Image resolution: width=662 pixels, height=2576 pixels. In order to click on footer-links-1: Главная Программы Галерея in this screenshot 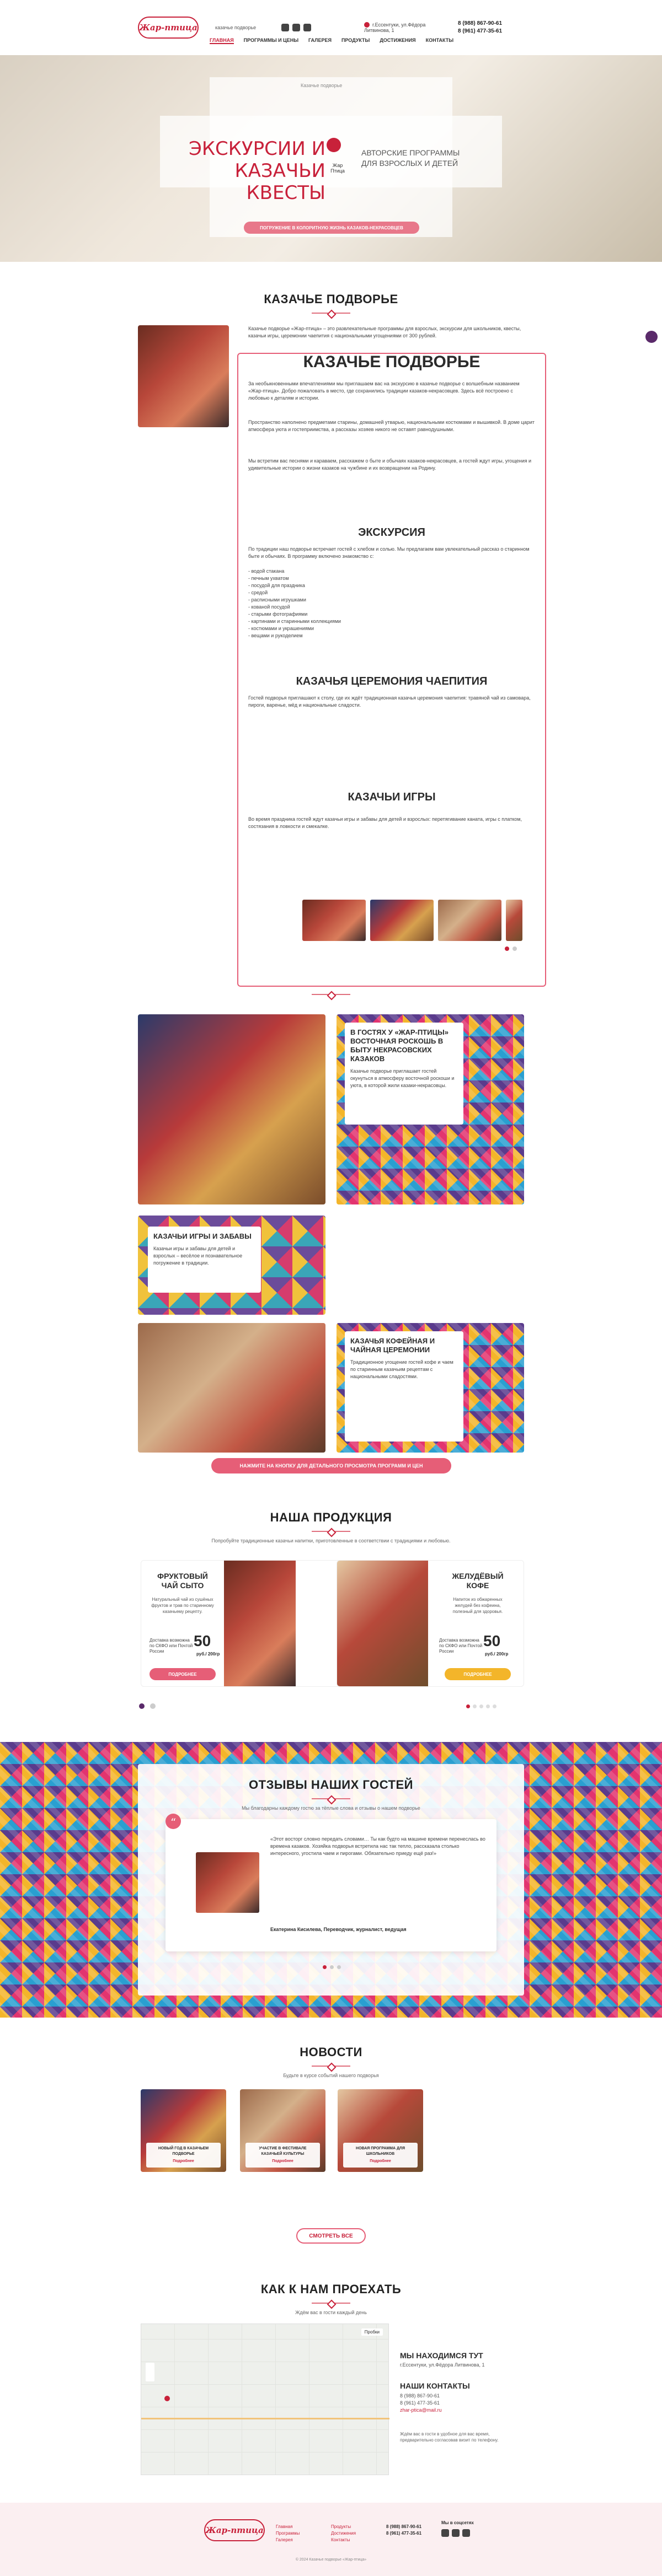, I will do `click(288, 2533)`.